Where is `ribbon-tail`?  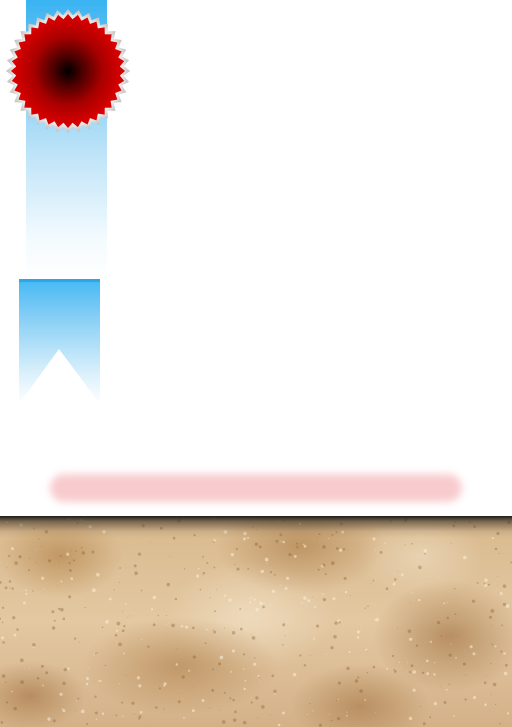
ribbon-tail is located at coordinates (59, 341).